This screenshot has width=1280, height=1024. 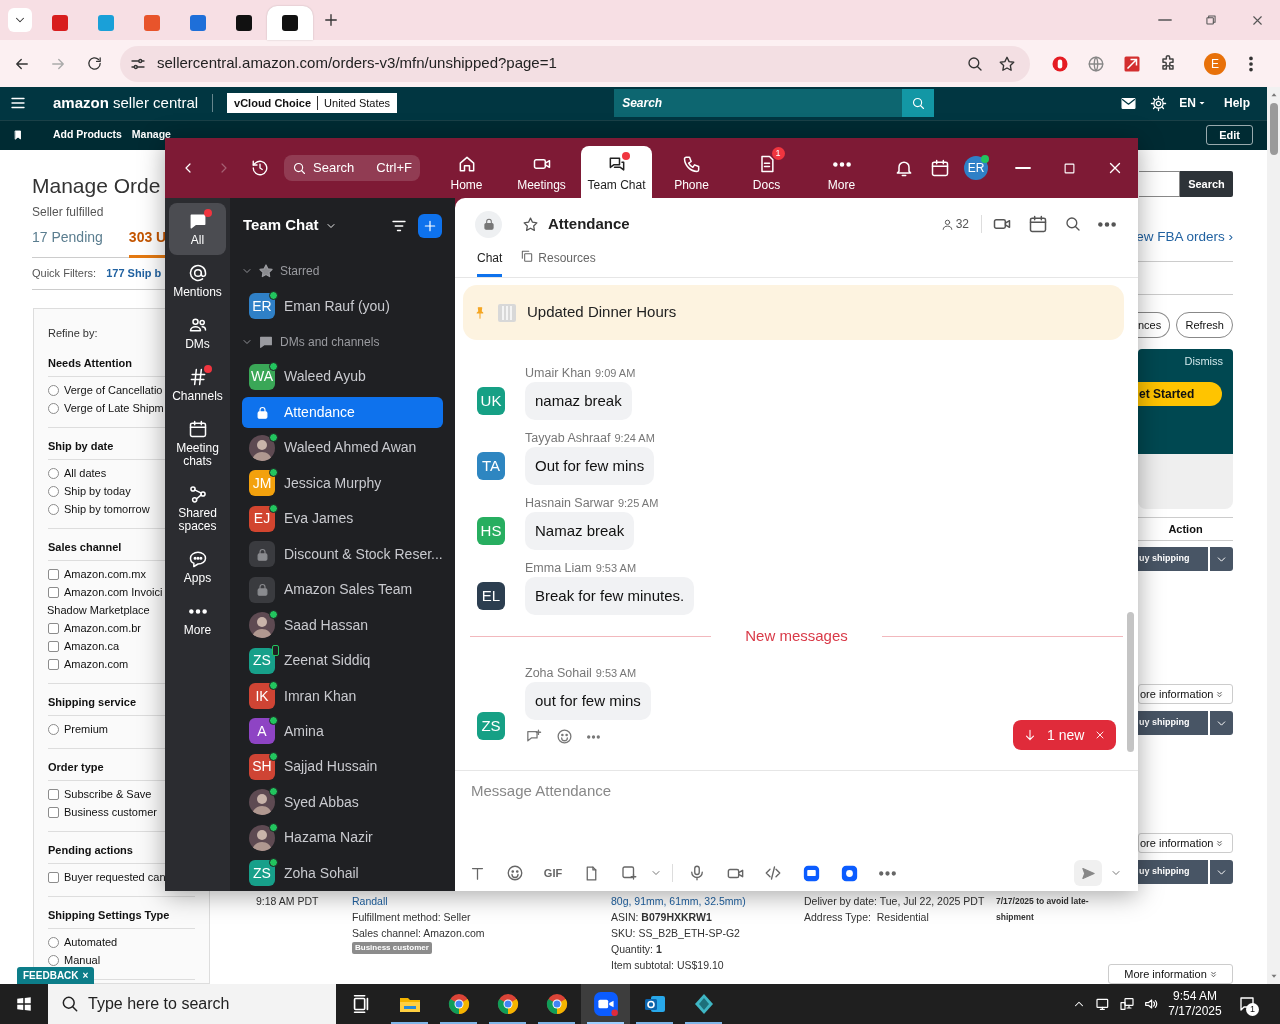 What do you see at coordinates (1193, 103) in the screenshot?
I see `language-button: EN` at bounding box center [1193, 103].